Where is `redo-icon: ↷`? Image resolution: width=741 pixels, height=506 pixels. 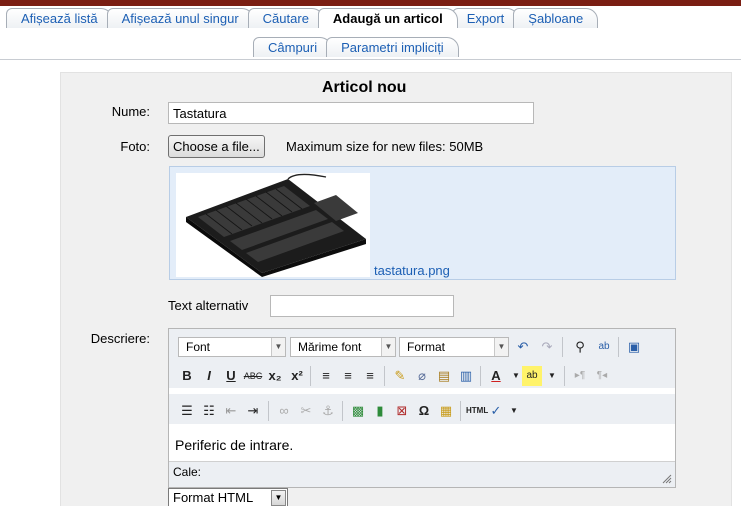
redo-icon: ↷ is located at coordinates (547, 347).